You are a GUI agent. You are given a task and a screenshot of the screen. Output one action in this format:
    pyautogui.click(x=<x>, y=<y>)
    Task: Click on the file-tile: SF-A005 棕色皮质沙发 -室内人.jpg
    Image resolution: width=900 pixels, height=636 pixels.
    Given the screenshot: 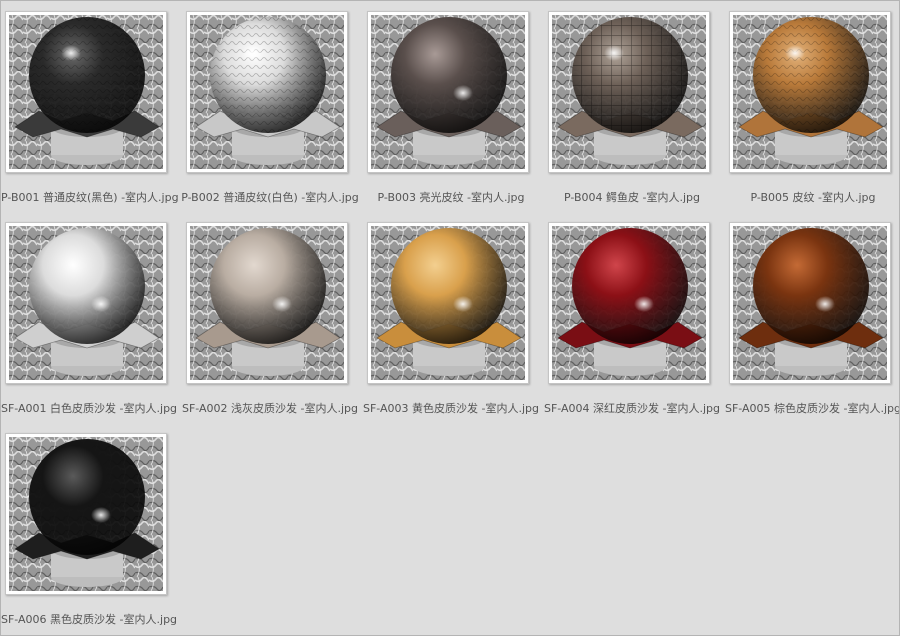 What is the action you would take?
    pyautogui.click(x=812, y=321)
    